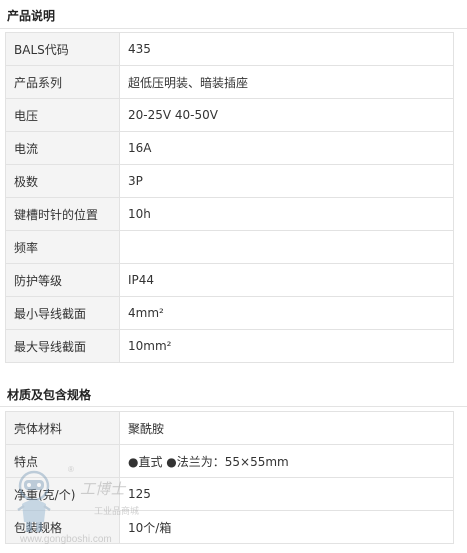  Describe the element at coordinates (49, 395) in the screenshot. I see `section-title-material-specs: 材质及包含规格` at that location.